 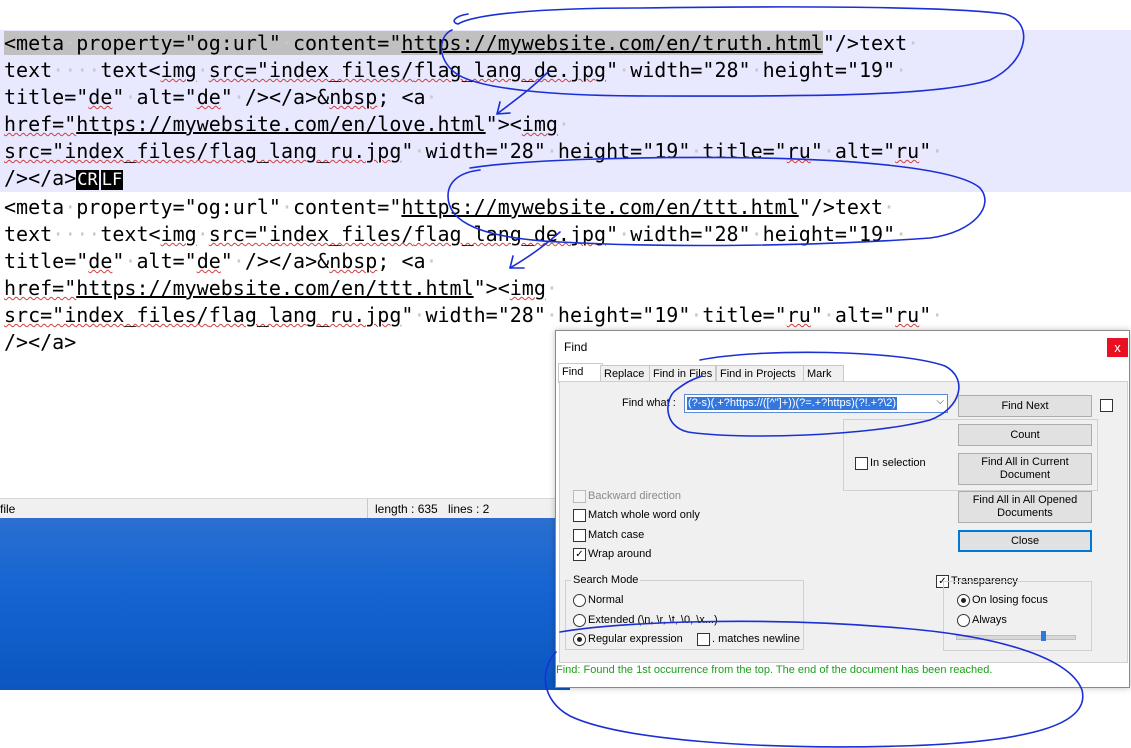 What do you see at coordinates (87, 180) in the screenshot?
I see `cr-marker: CR` at bounding box center [87, 180].